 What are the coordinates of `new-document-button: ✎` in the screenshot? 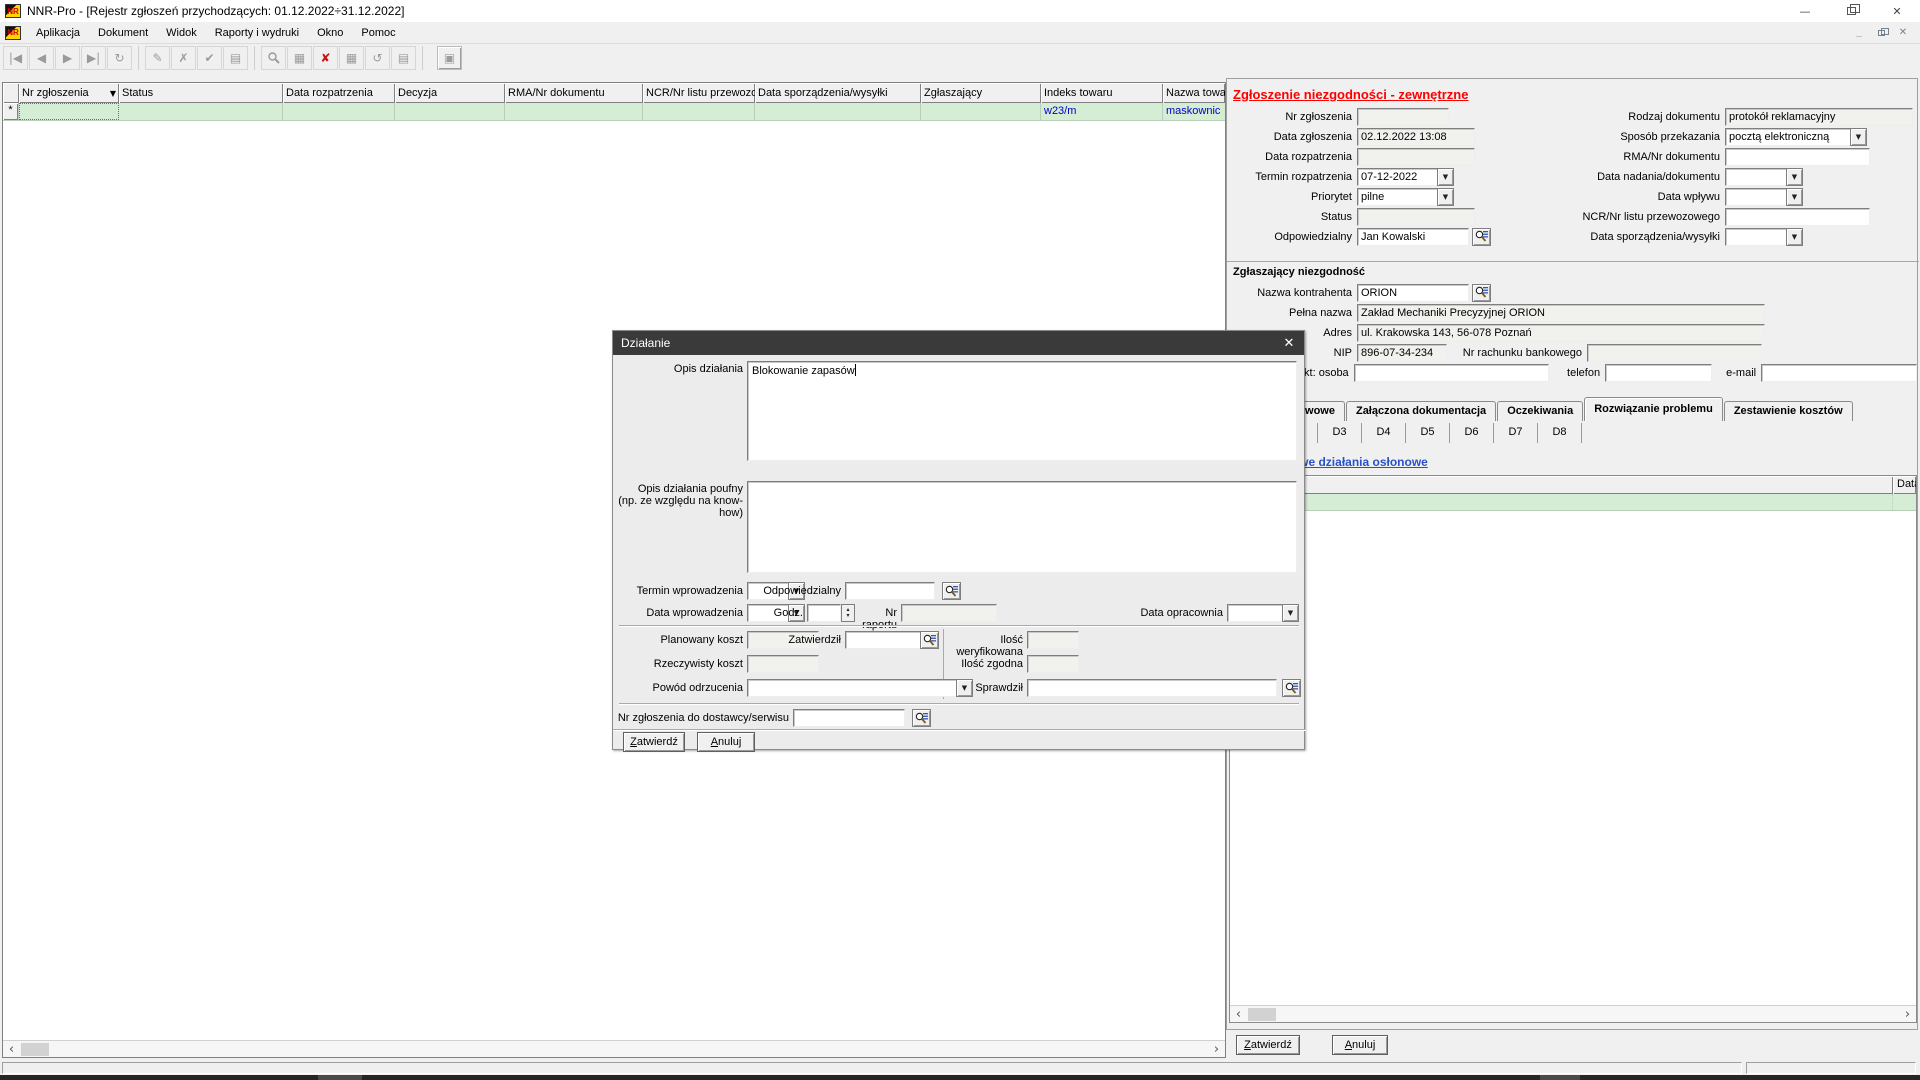 It's located at (157, 58).